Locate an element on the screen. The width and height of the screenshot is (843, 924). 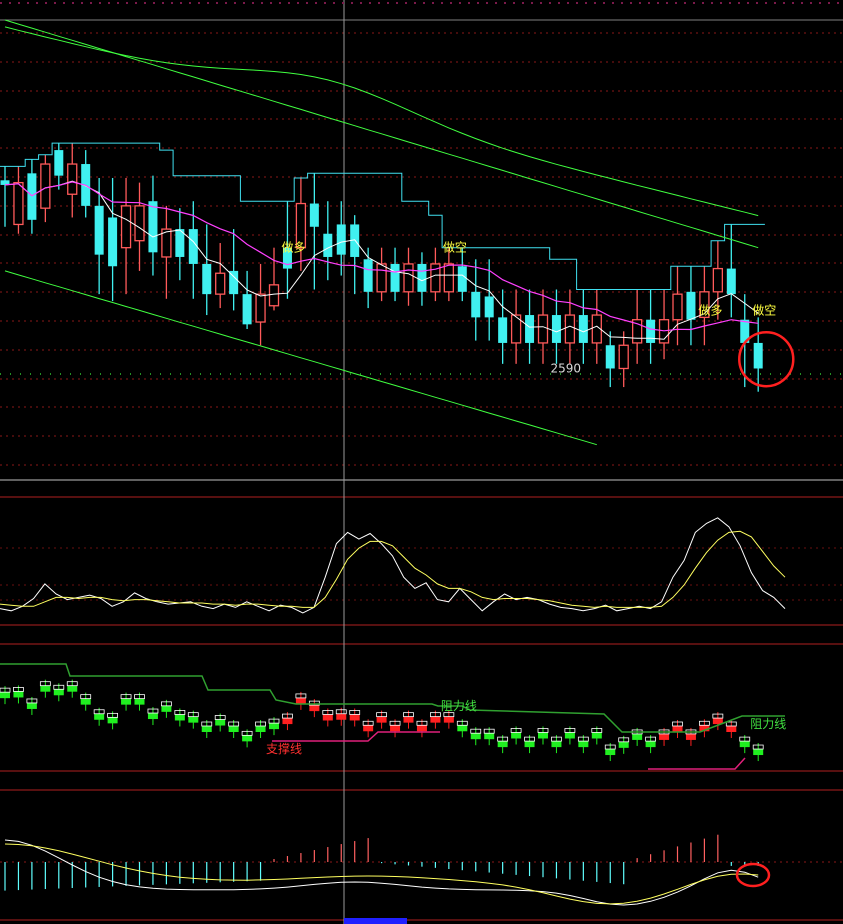
highlight-circle is located at coordinates (766, 359).